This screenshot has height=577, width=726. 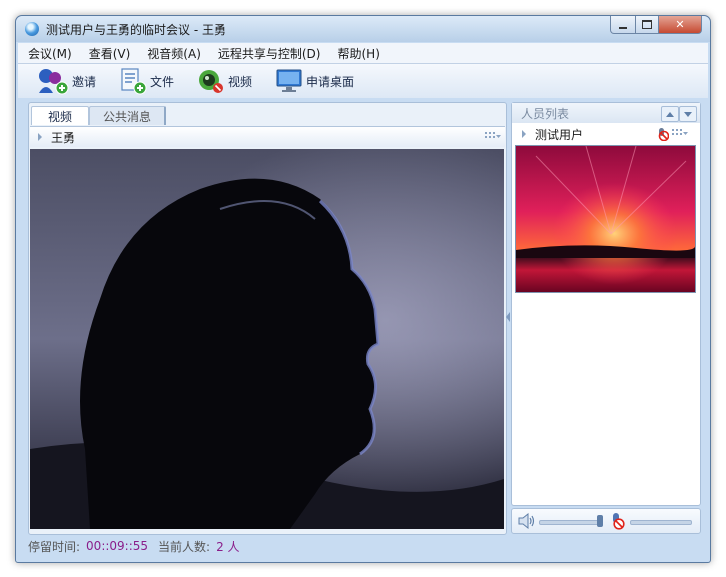 I want to click on participant-item: 测试用户, so click(x=606, y=134).